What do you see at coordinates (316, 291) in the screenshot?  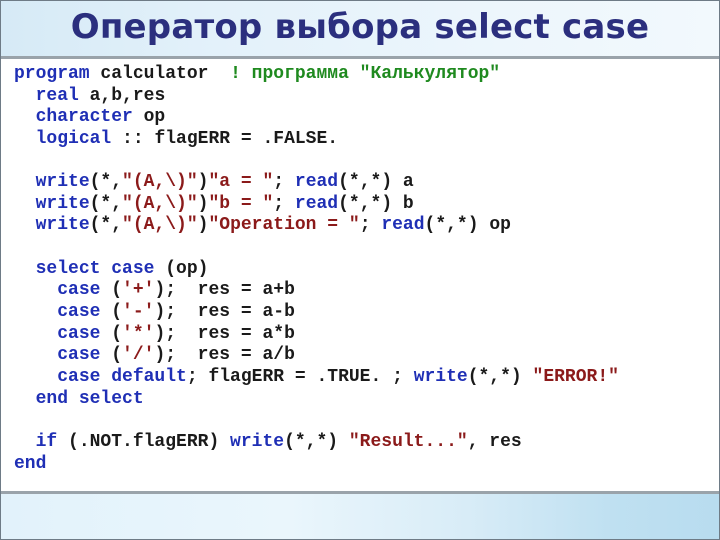 I see `code-line: case ('+'); res = a+b` at bounding box center [316, 291].